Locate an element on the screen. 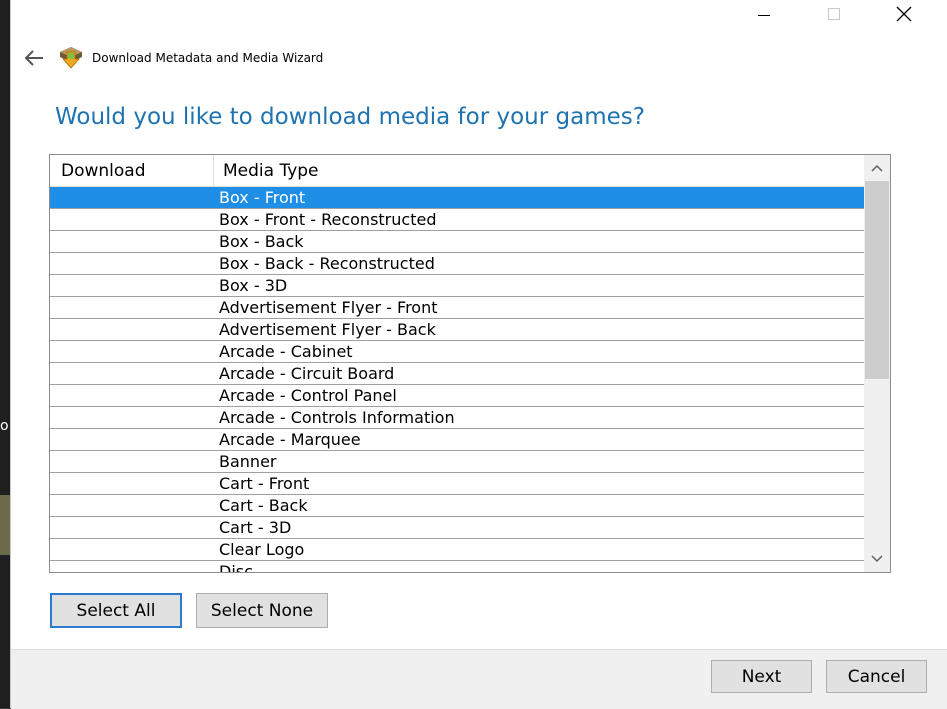 Image resolution: width=947 pixels, height=709 pixels. media-type-label: Advertisement Flyer - Front is located at coordinates (328, 307).